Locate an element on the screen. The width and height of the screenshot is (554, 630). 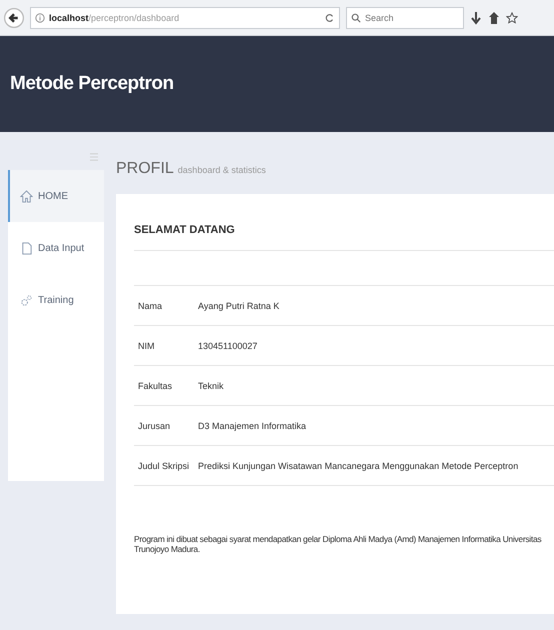
search-field: Search is located at coordinates (405, 17).